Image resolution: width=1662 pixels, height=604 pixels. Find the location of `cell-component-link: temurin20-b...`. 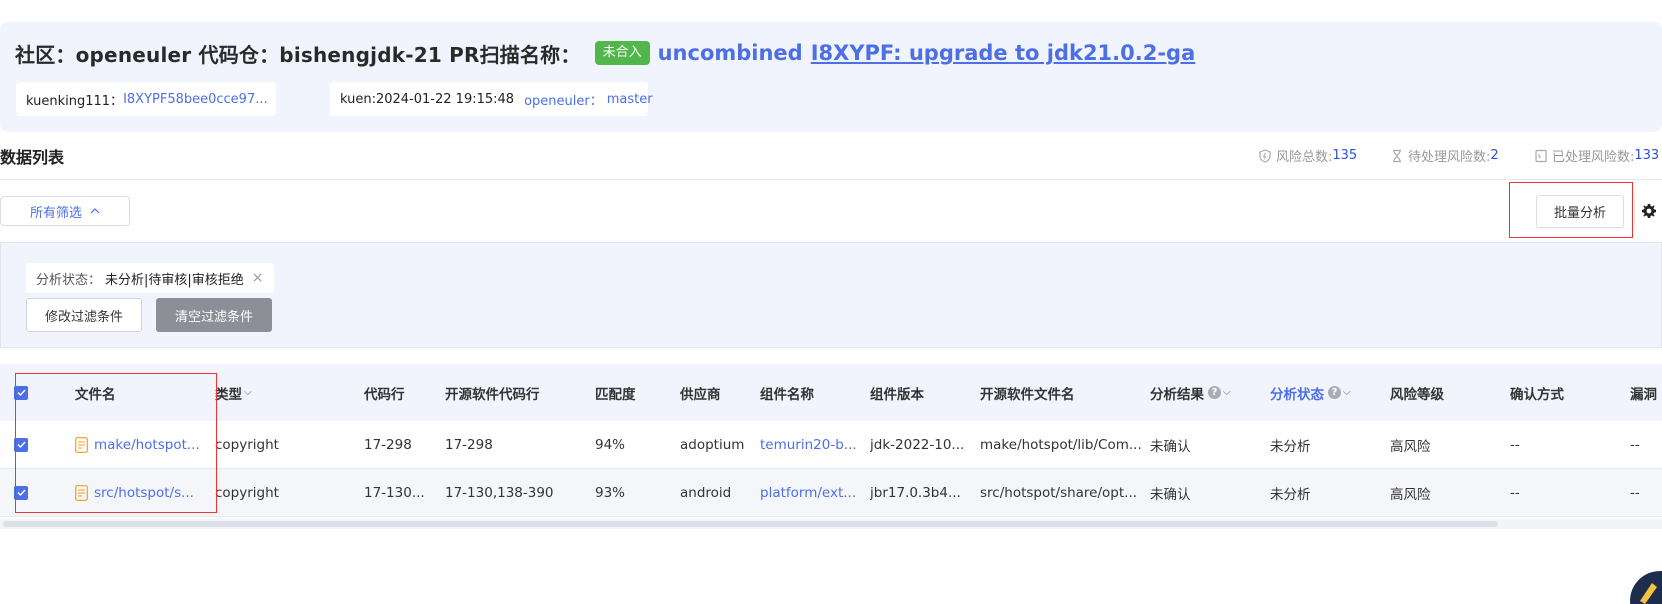

cell-component-link: temurin20-b... is located at coordinates (808, 444).